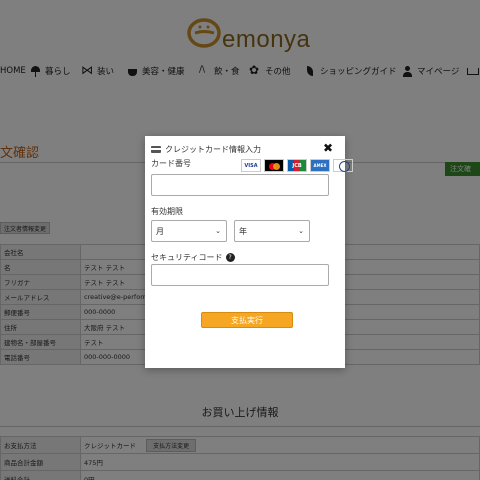 The image size is (480, 480). What do you see at coordinates (189, 231) in the screenshot?
I see `expiry-month-select: 月 ⌄` at bounding box center [189, 231].